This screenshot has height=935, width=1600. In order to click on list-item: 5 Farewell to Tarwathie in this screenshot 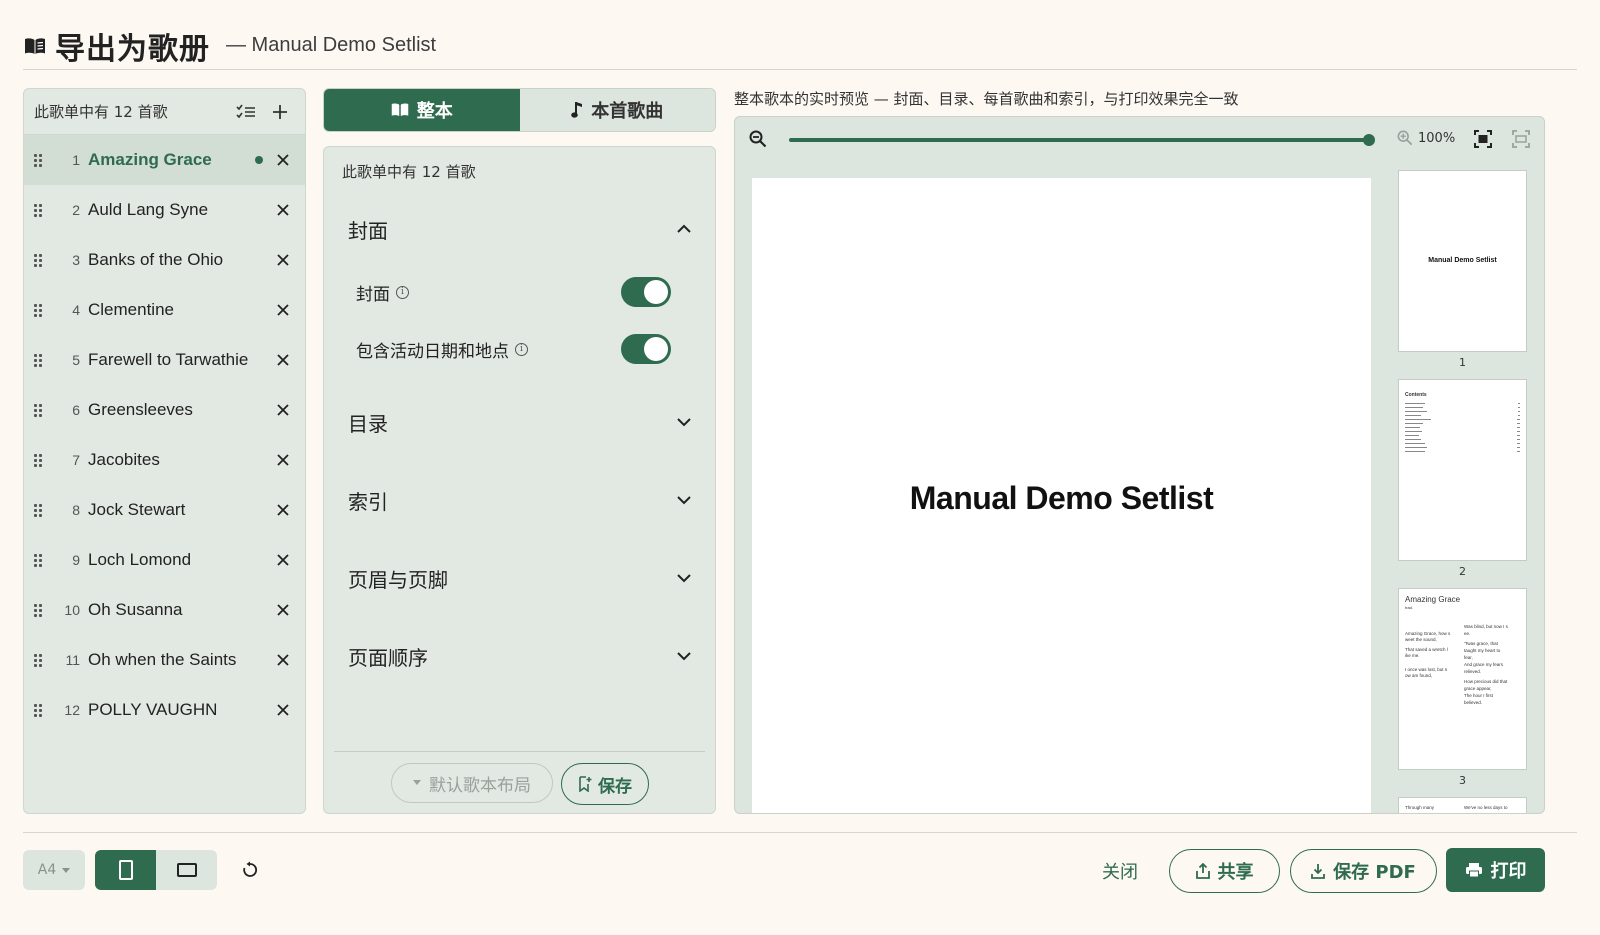, I will do `click(164, 360)`.